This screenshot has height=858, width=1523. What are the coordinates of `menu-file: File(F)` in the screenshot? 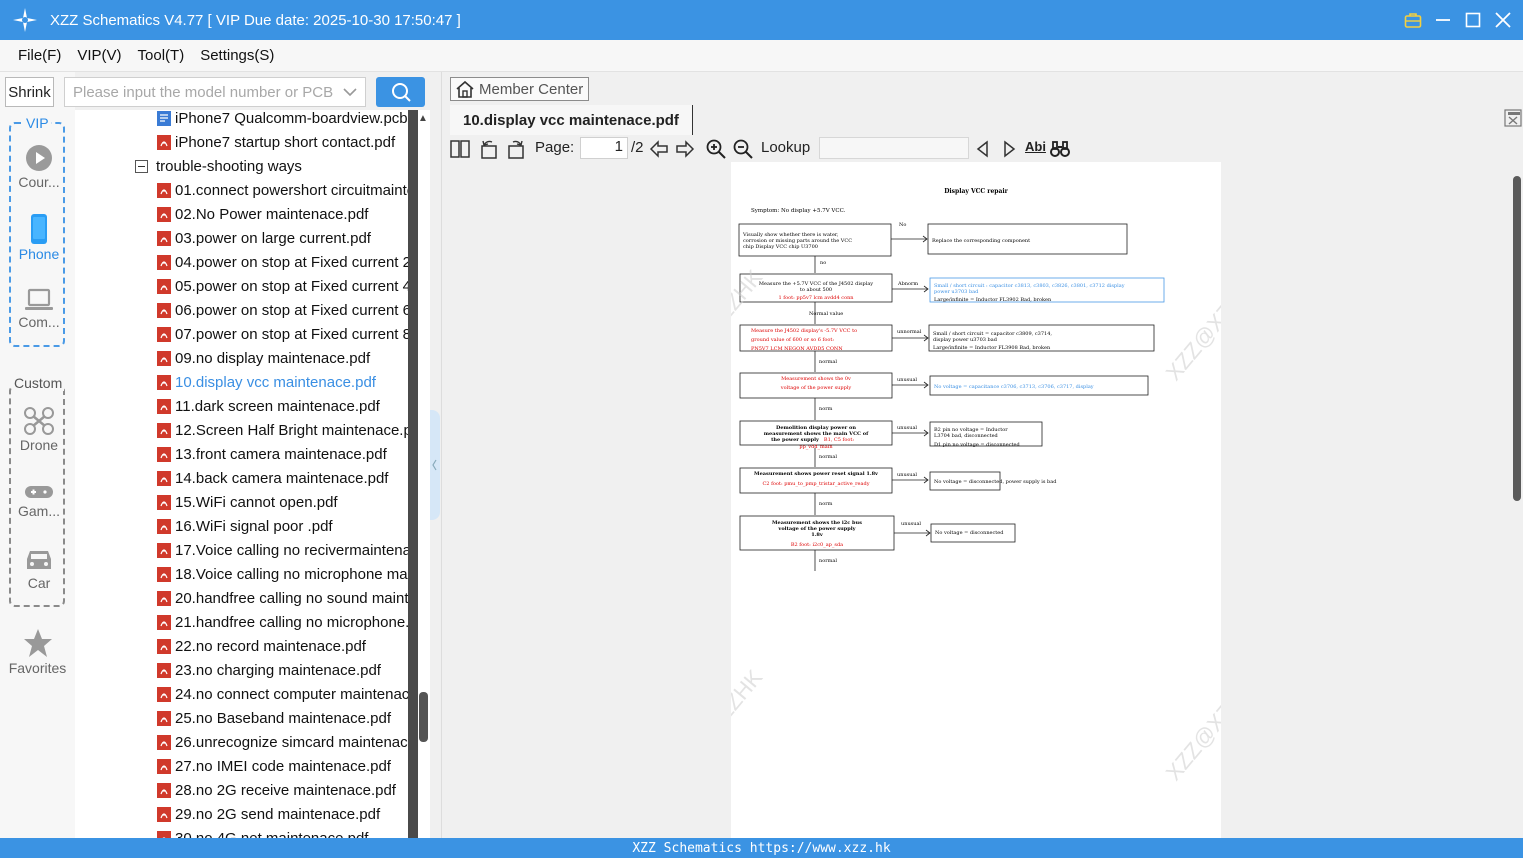 It's located at (39, 55).